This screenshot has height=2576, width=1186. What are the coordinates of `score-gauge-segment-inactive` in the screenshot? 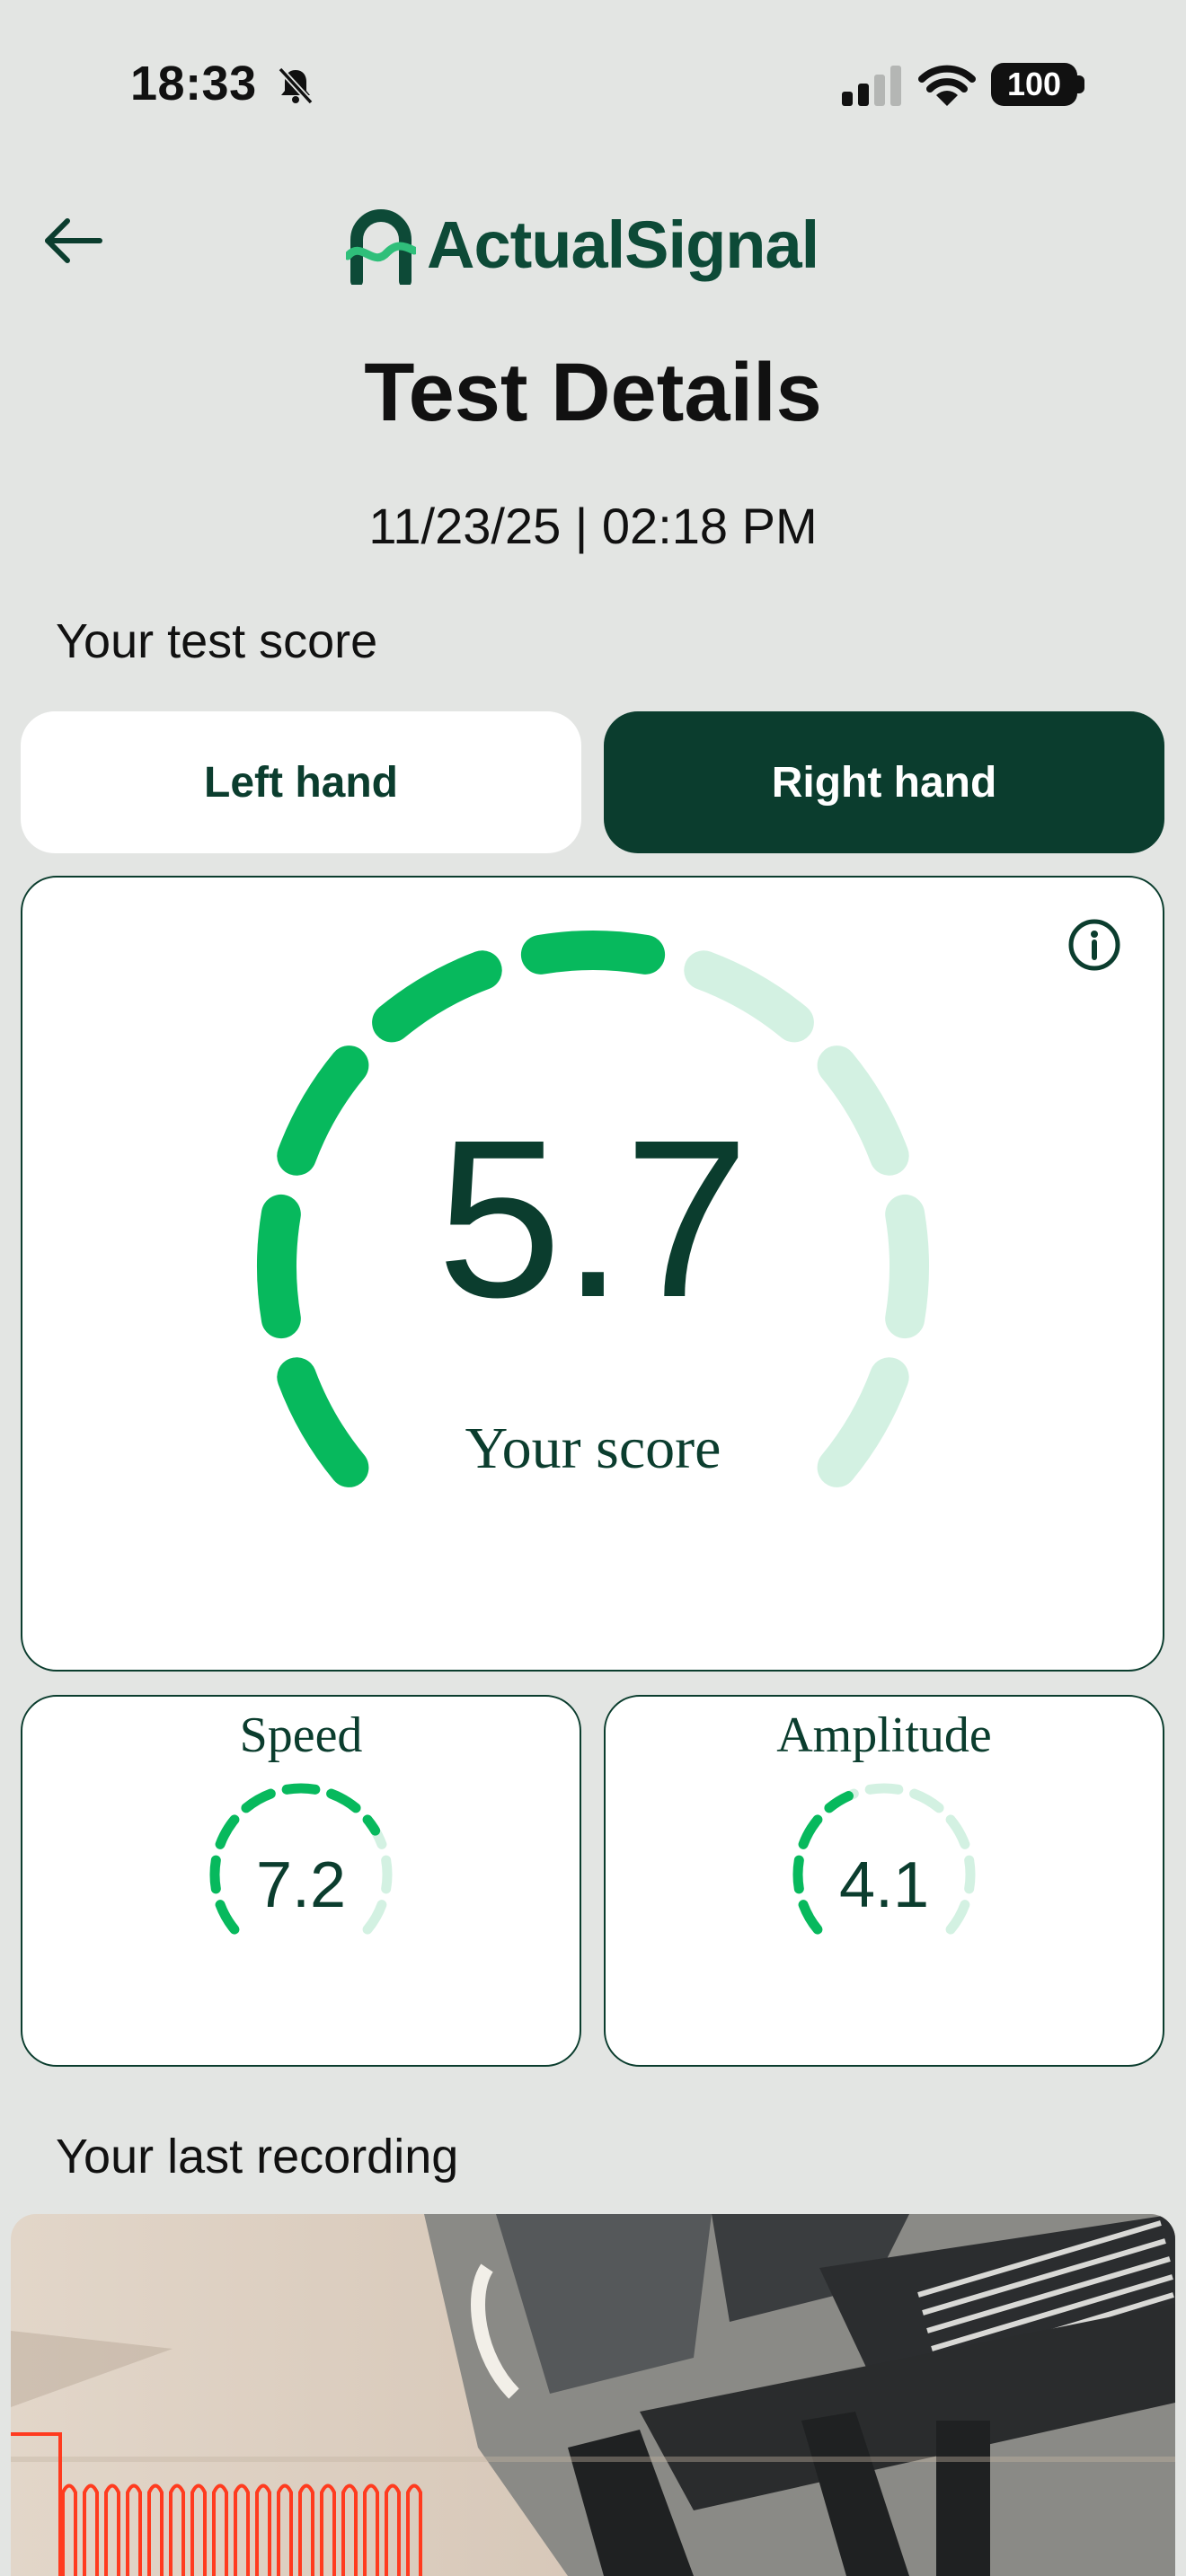 It's located at (749, 996).